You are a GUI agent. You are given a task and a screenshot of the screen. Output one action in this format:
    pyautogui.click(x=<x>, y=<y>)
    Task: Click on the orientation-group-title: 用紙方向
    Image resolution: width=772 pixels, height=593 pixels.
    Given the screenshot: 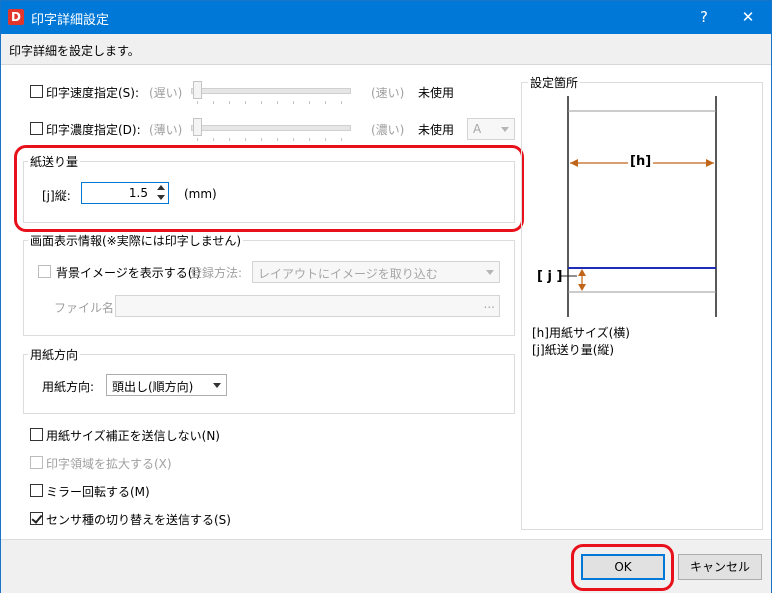 What is the action you would take?
    pyautogui.click(x=54, y=354)
    